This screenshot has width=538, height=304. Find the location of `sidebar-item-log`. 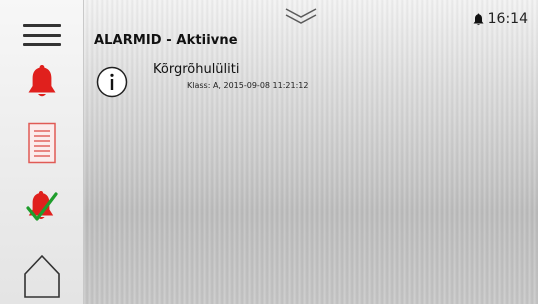

sidebar-item-log is located at coordinates (42, 143).